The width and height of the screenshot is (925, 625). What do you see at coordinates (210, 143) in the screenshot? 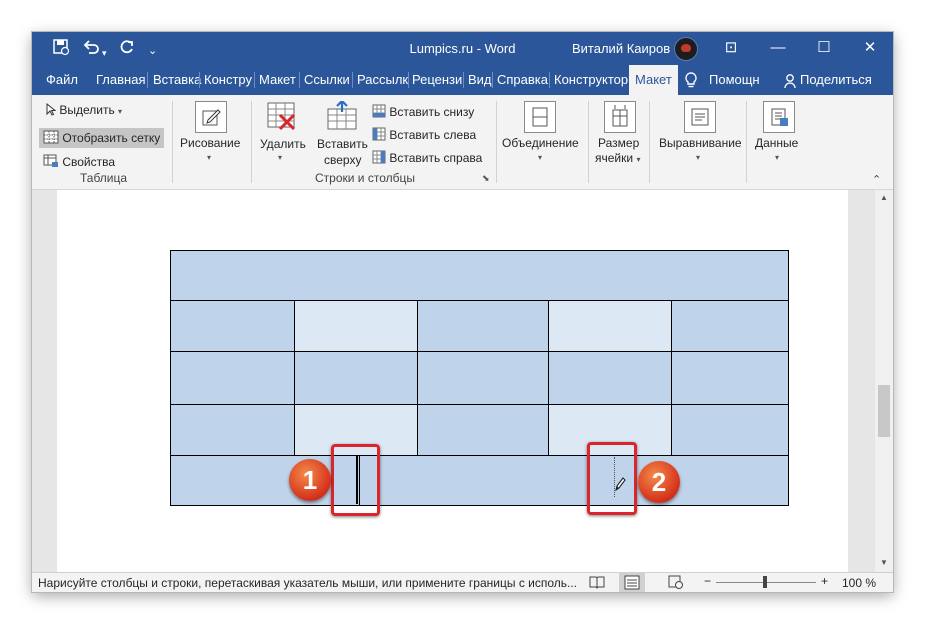
I see `draw-button: Рисование` at bounding box center [210, 143].